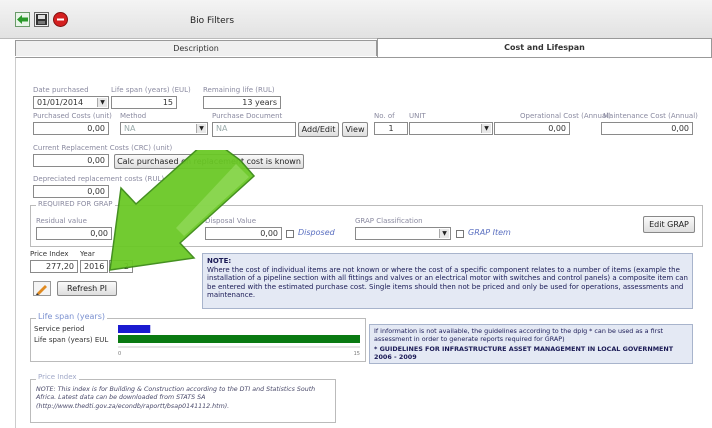 The image size is (712, 428). I want to click on back-button, so click(22, 19).